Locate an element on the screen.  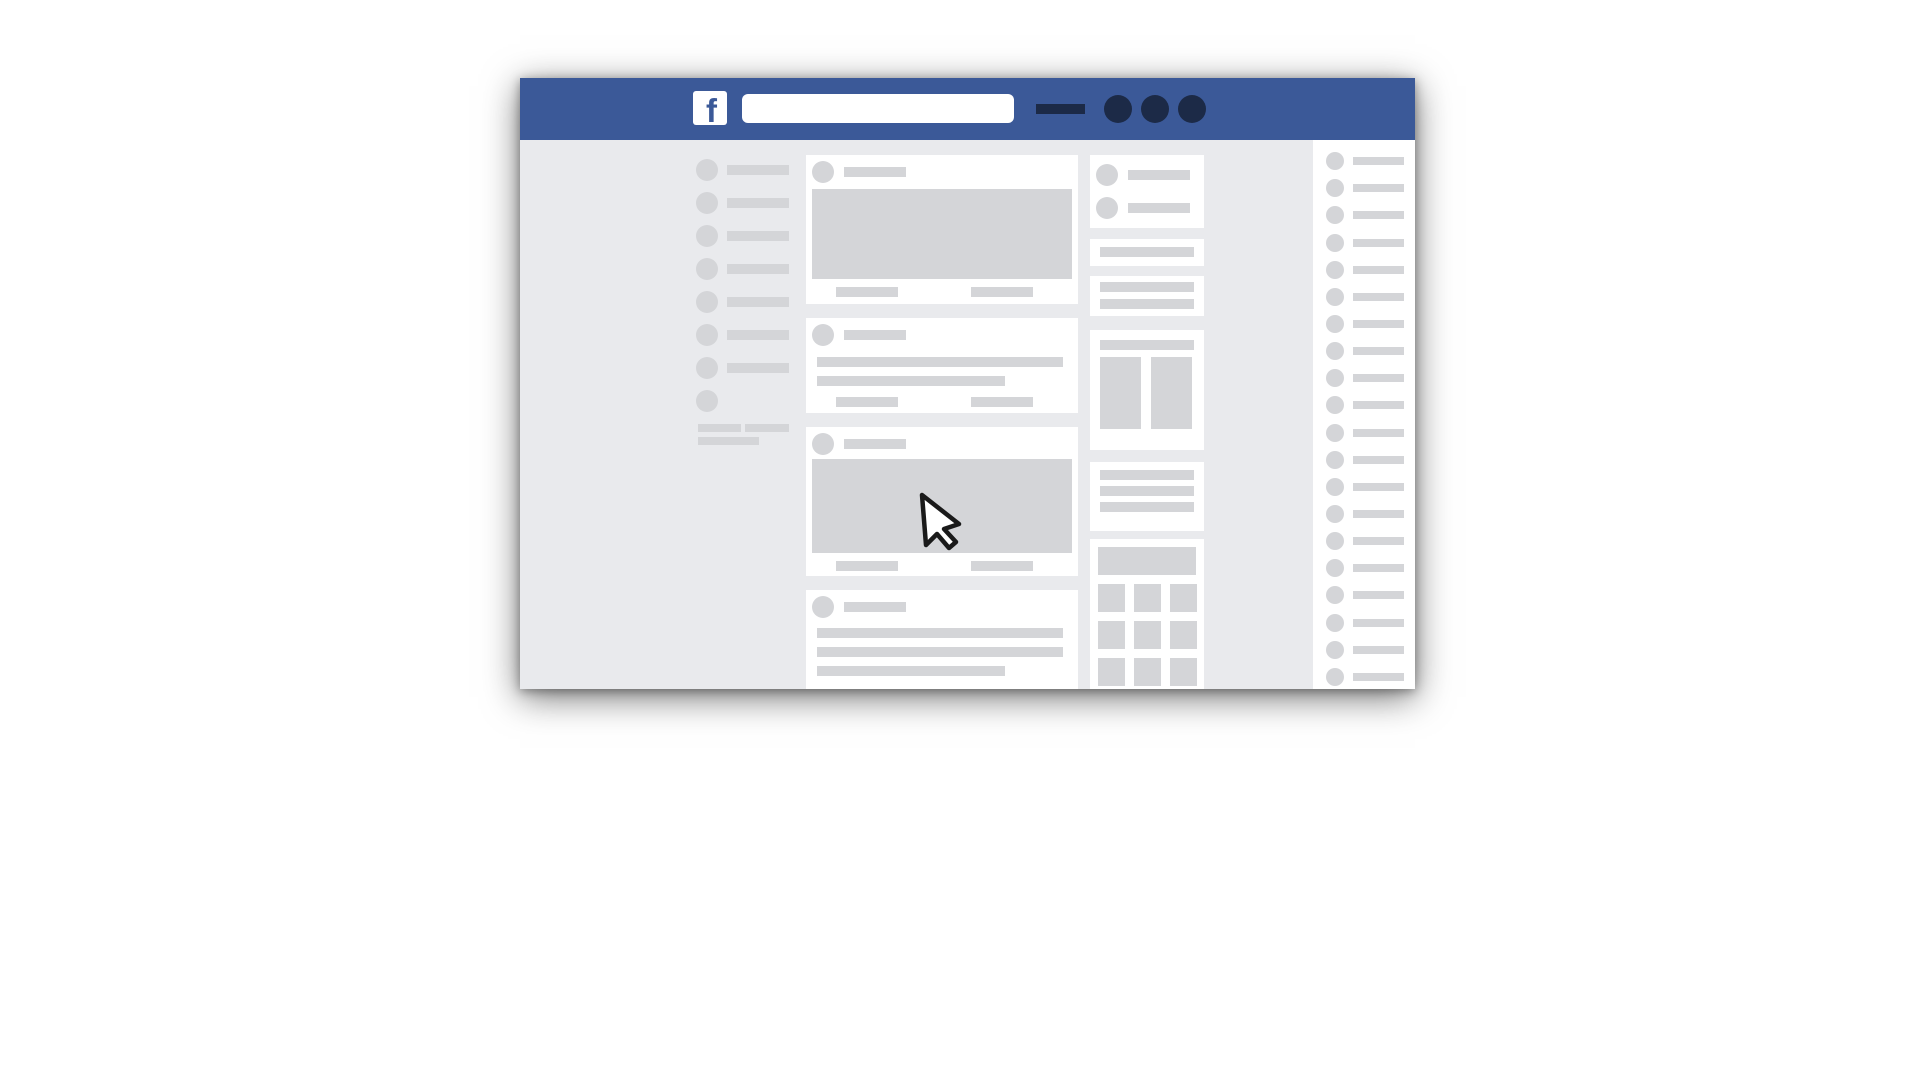
facebook-logo-glyph: f is located at coordinates (711, 108).